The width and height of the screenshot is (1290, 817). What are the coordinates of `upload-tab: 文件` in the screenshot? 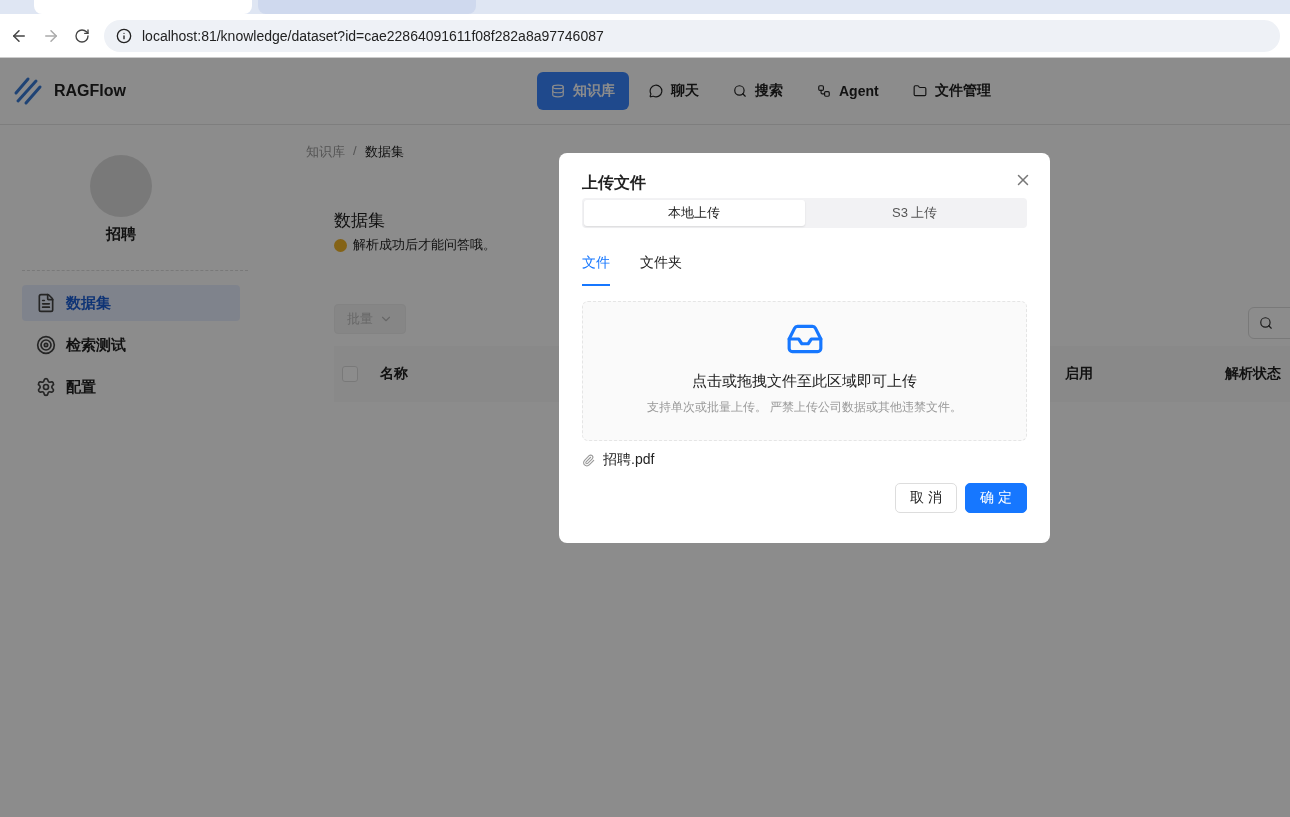 It's located at (596, 270).